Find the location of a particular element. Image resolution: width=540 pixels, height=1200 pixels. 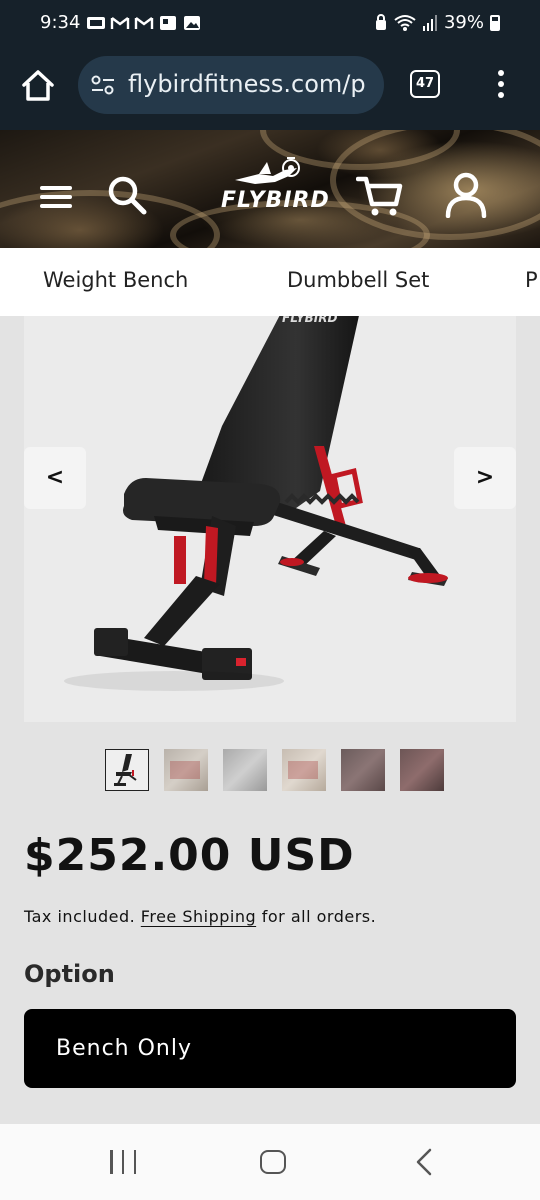

battery-percent: 39% is located at coordinates (463, 22).